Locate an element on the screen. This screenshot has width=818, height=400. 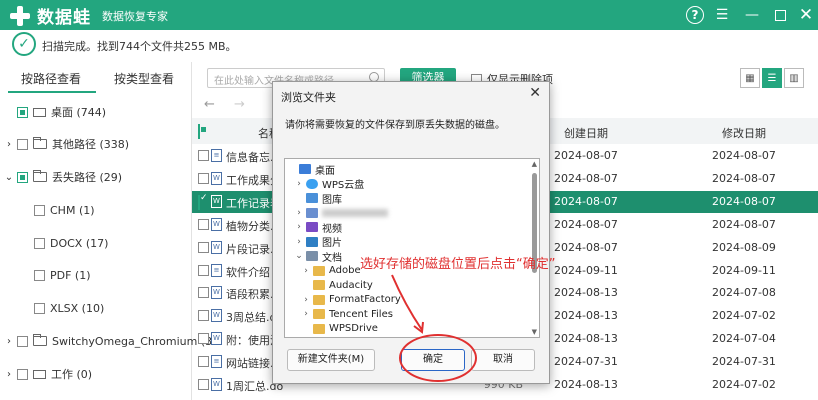
annotation-arrow is located at coordinates (407, 304).